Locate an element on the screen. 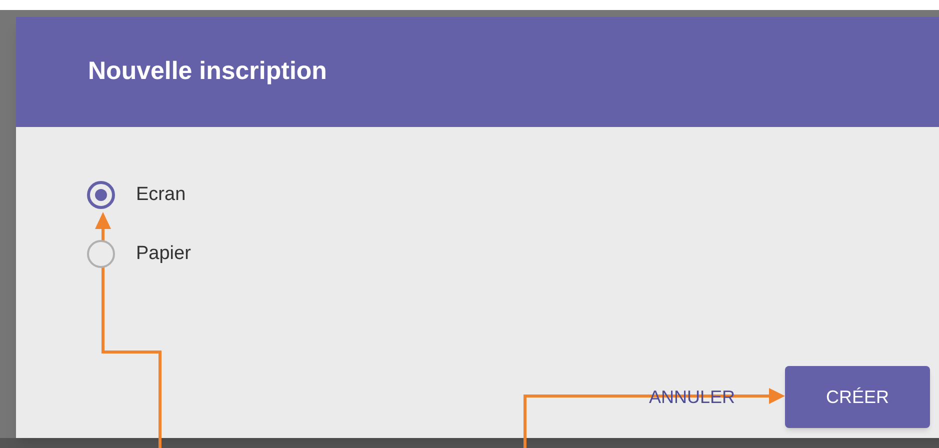  radio-label: Papier is located at coordinates (163, 254).